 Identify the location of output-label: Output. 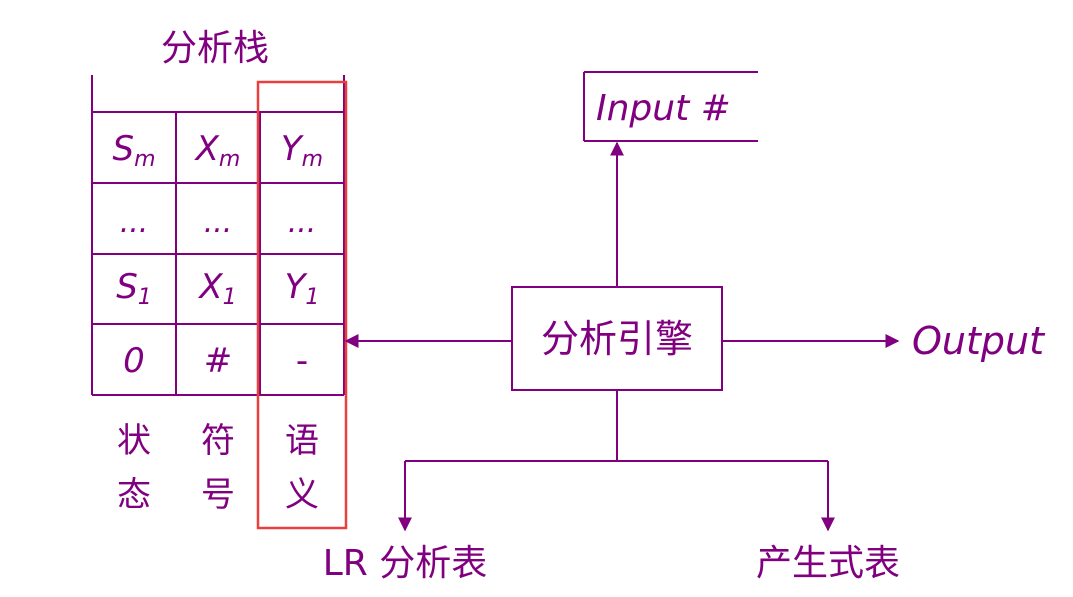
(979, 341).